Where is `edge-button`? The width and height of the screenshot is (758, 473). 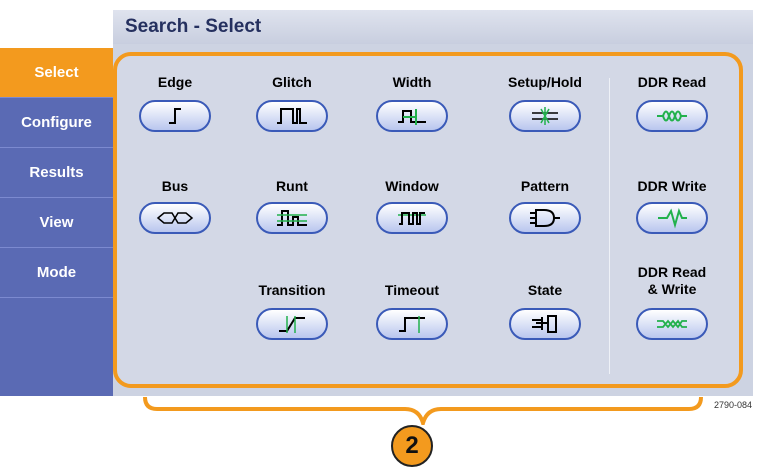 edge-button is located at coordinates (175, 116).